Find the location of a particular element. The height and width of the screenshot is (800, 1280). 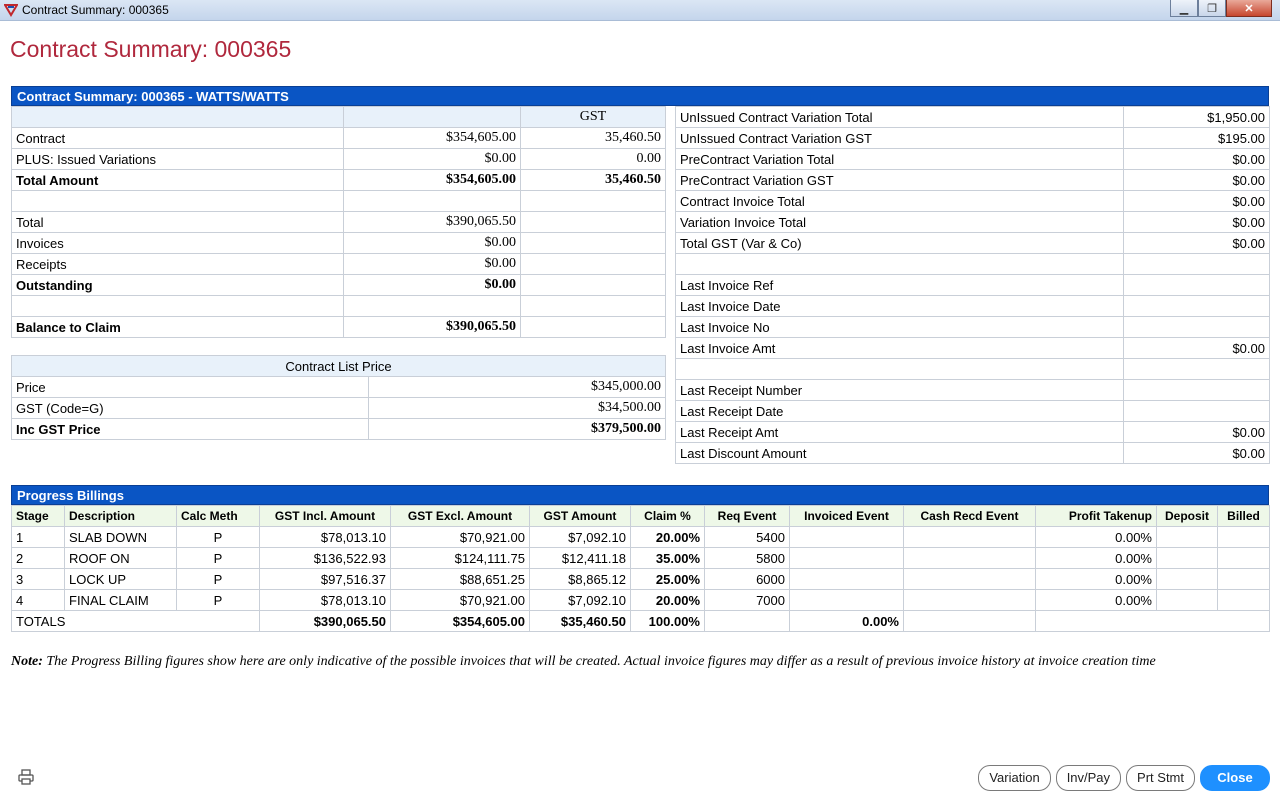

summary-row: Balance to Claim $390,065.50 is located at coordinates (338, 327).